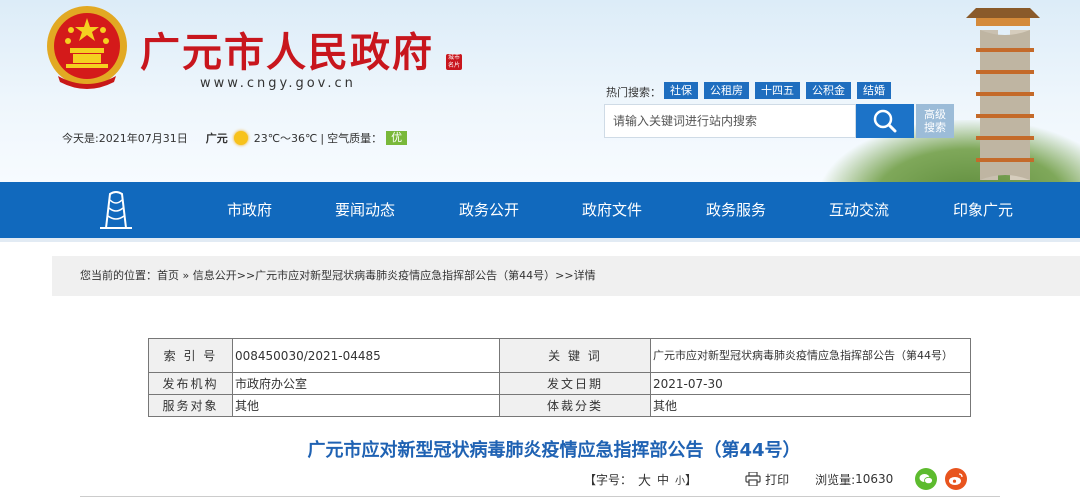  What do you see at coordinates (608, 479) in the screenshot?
I see `font-size-label: 【字号：` at bounding box center [608, 479].